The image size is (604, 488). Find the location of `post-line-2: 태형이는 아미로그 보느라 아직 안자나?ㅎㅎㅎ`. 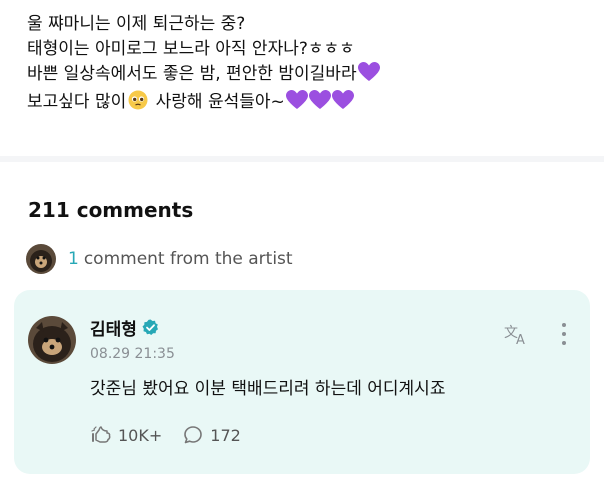

post-line-2: 태형이는 아미로그 보느라 아직 안자나?ㅎㅎㅎ is located at coordinates (191, 49).